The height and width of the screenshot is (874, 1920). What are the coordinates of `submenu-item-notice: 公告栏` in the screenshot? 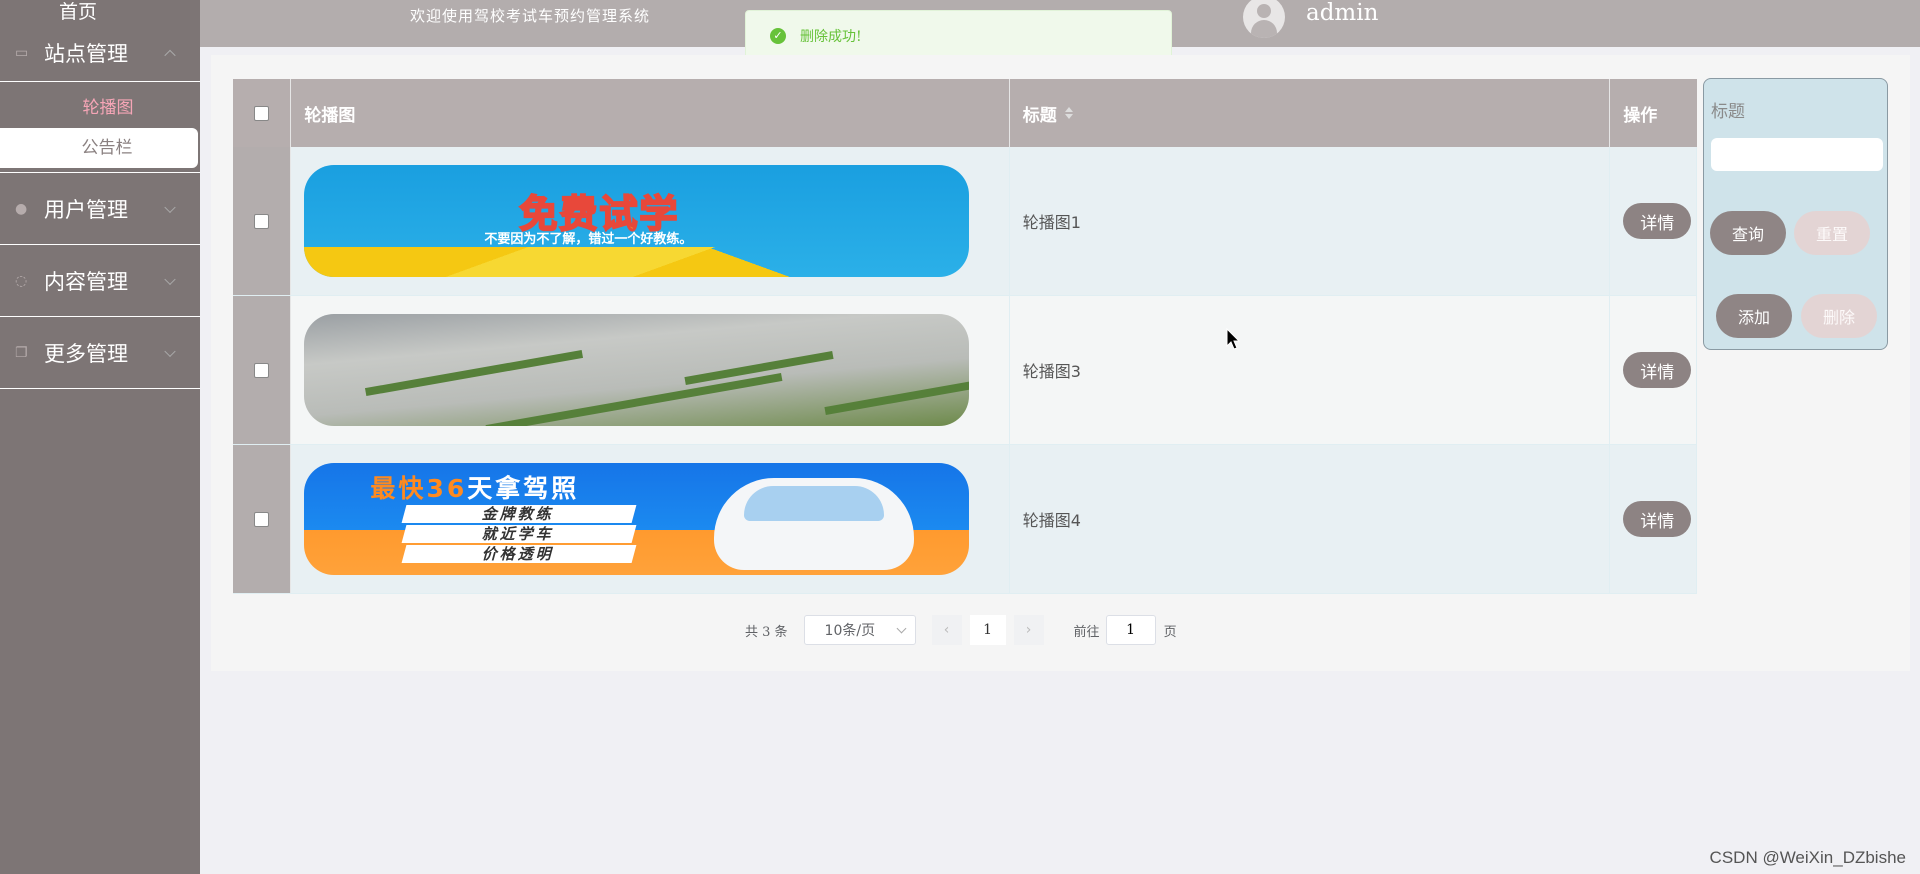 It's located at (99, 148).